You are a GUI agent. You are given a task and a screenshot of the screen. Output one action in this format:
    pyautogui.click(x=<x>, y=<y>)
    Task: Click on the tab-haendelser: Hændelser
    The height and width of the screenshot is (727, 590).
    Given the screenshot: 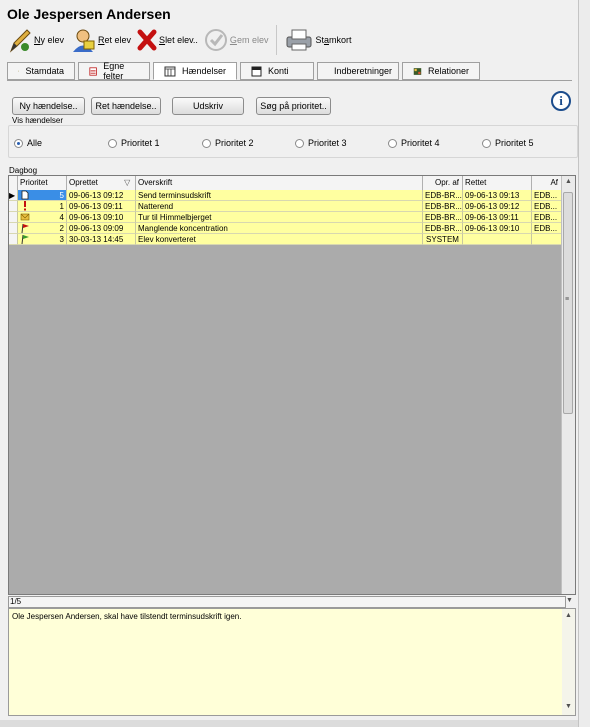 What is the action you would take?
    pyautogui.click(x=195, y=71)
    